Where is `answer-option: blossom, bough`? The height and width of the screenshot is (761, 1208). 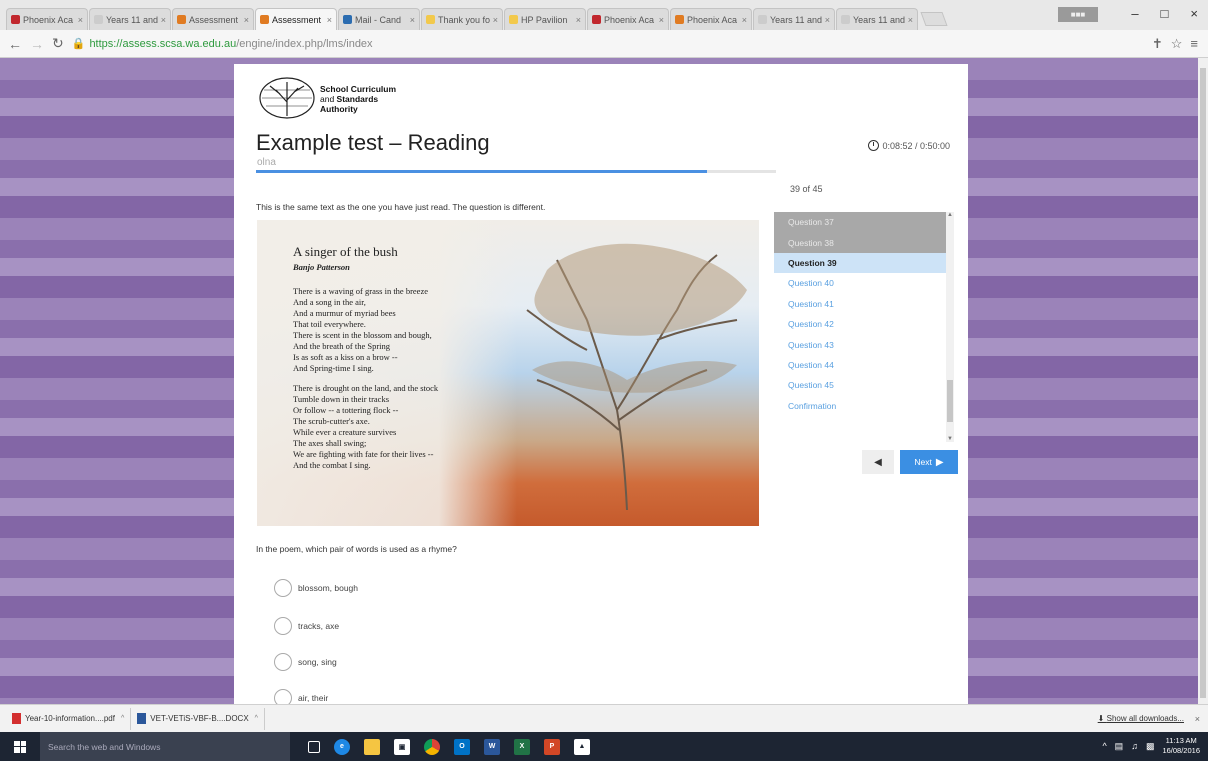 answer-option: blossom, bough is located at coordinates (316, 588).